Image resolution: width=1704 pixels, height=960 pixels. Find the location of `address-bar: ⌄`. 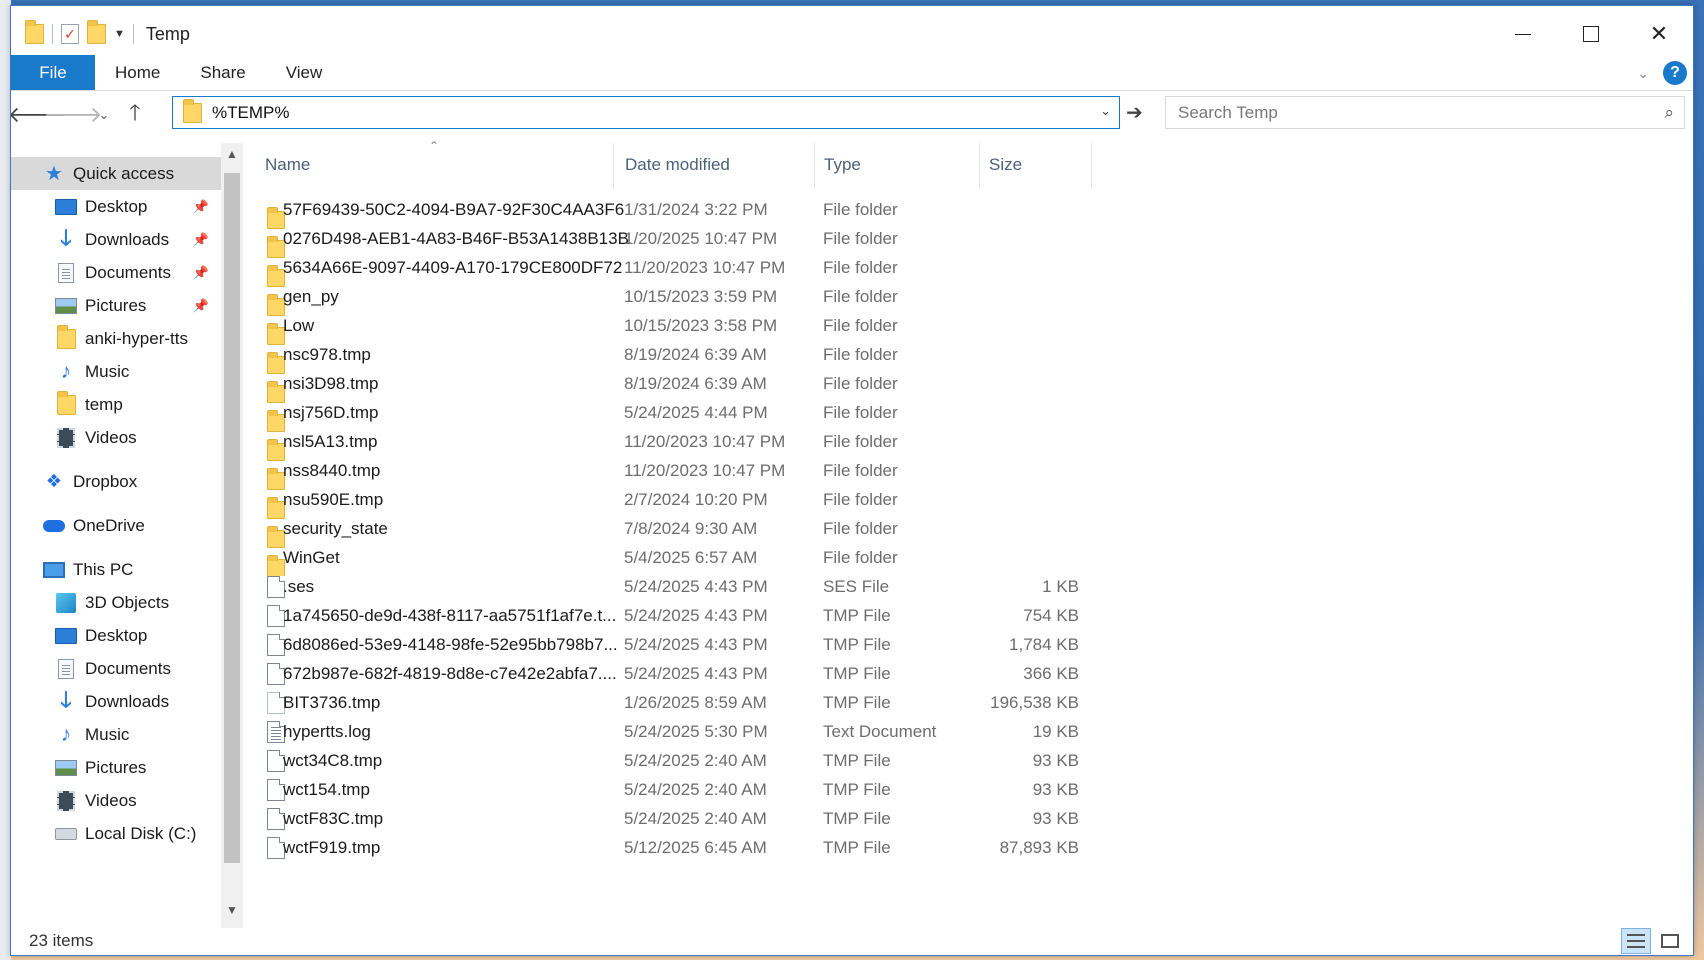

address-bar: ⌄ is located at coordinates (646, 112).